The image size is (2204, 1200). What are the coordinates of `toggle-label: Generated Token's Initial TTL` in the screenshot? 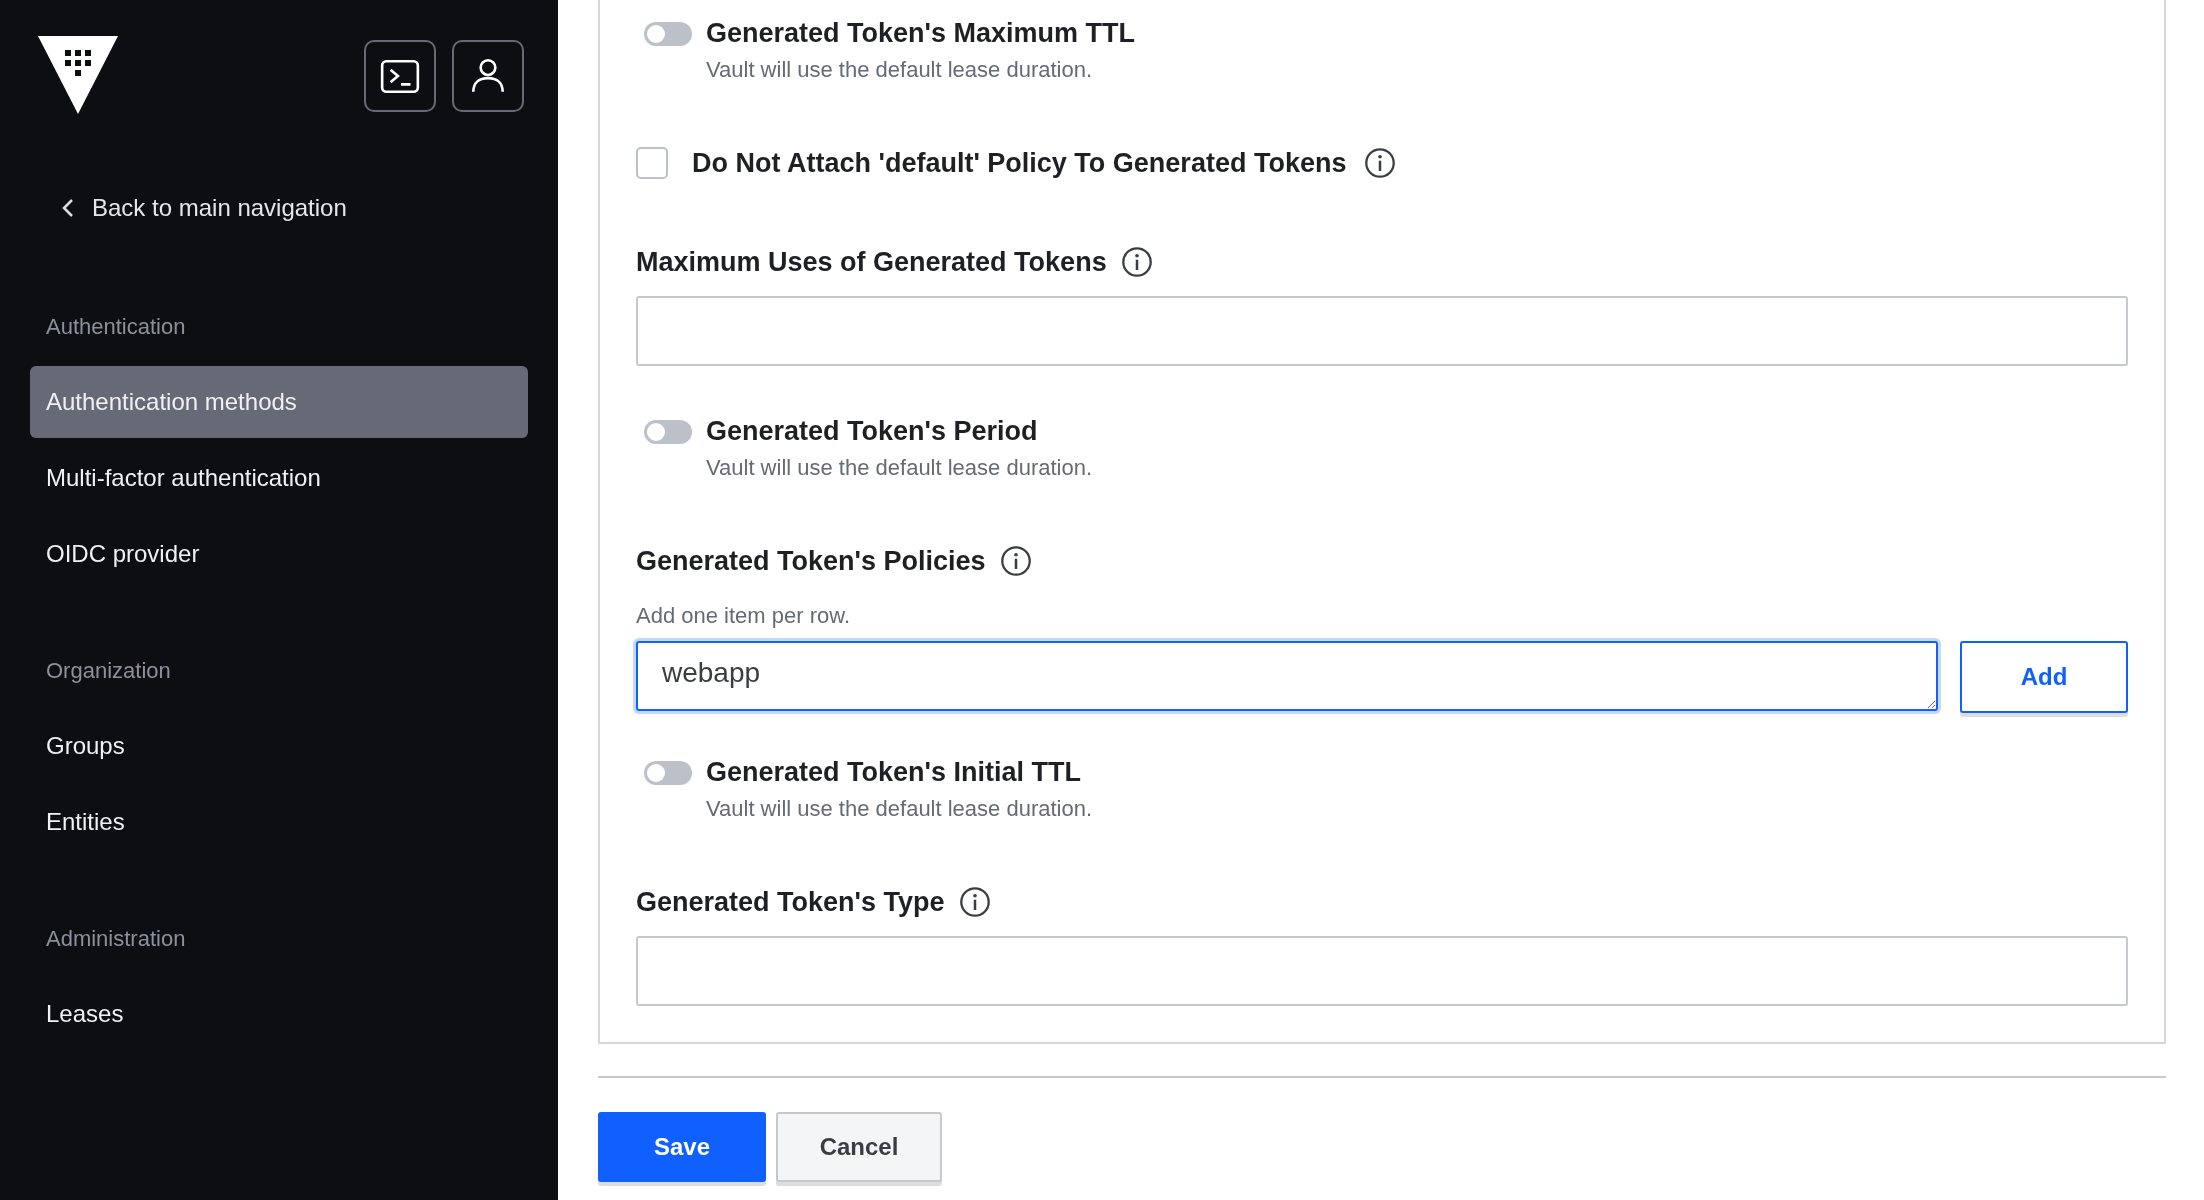 It's located at (893, 772).